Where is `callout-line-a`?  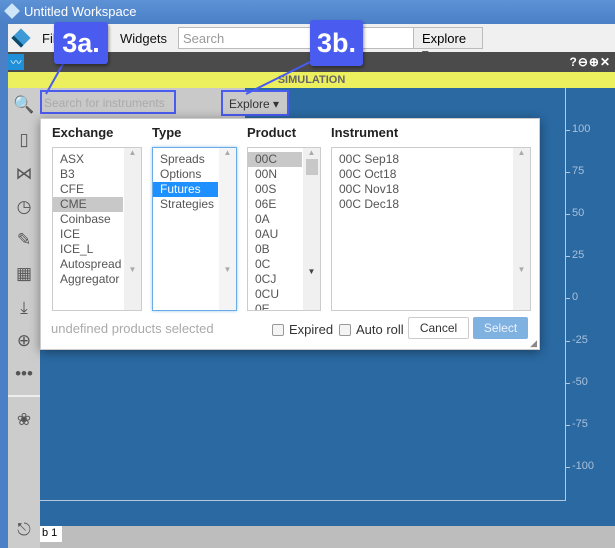
callout-line-a is located at coordinates (55, 78).